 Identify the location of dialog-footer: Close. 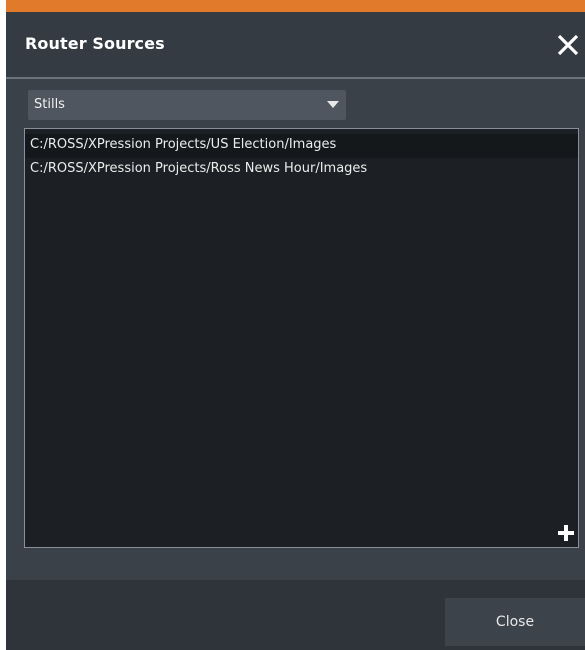
(295, 615).